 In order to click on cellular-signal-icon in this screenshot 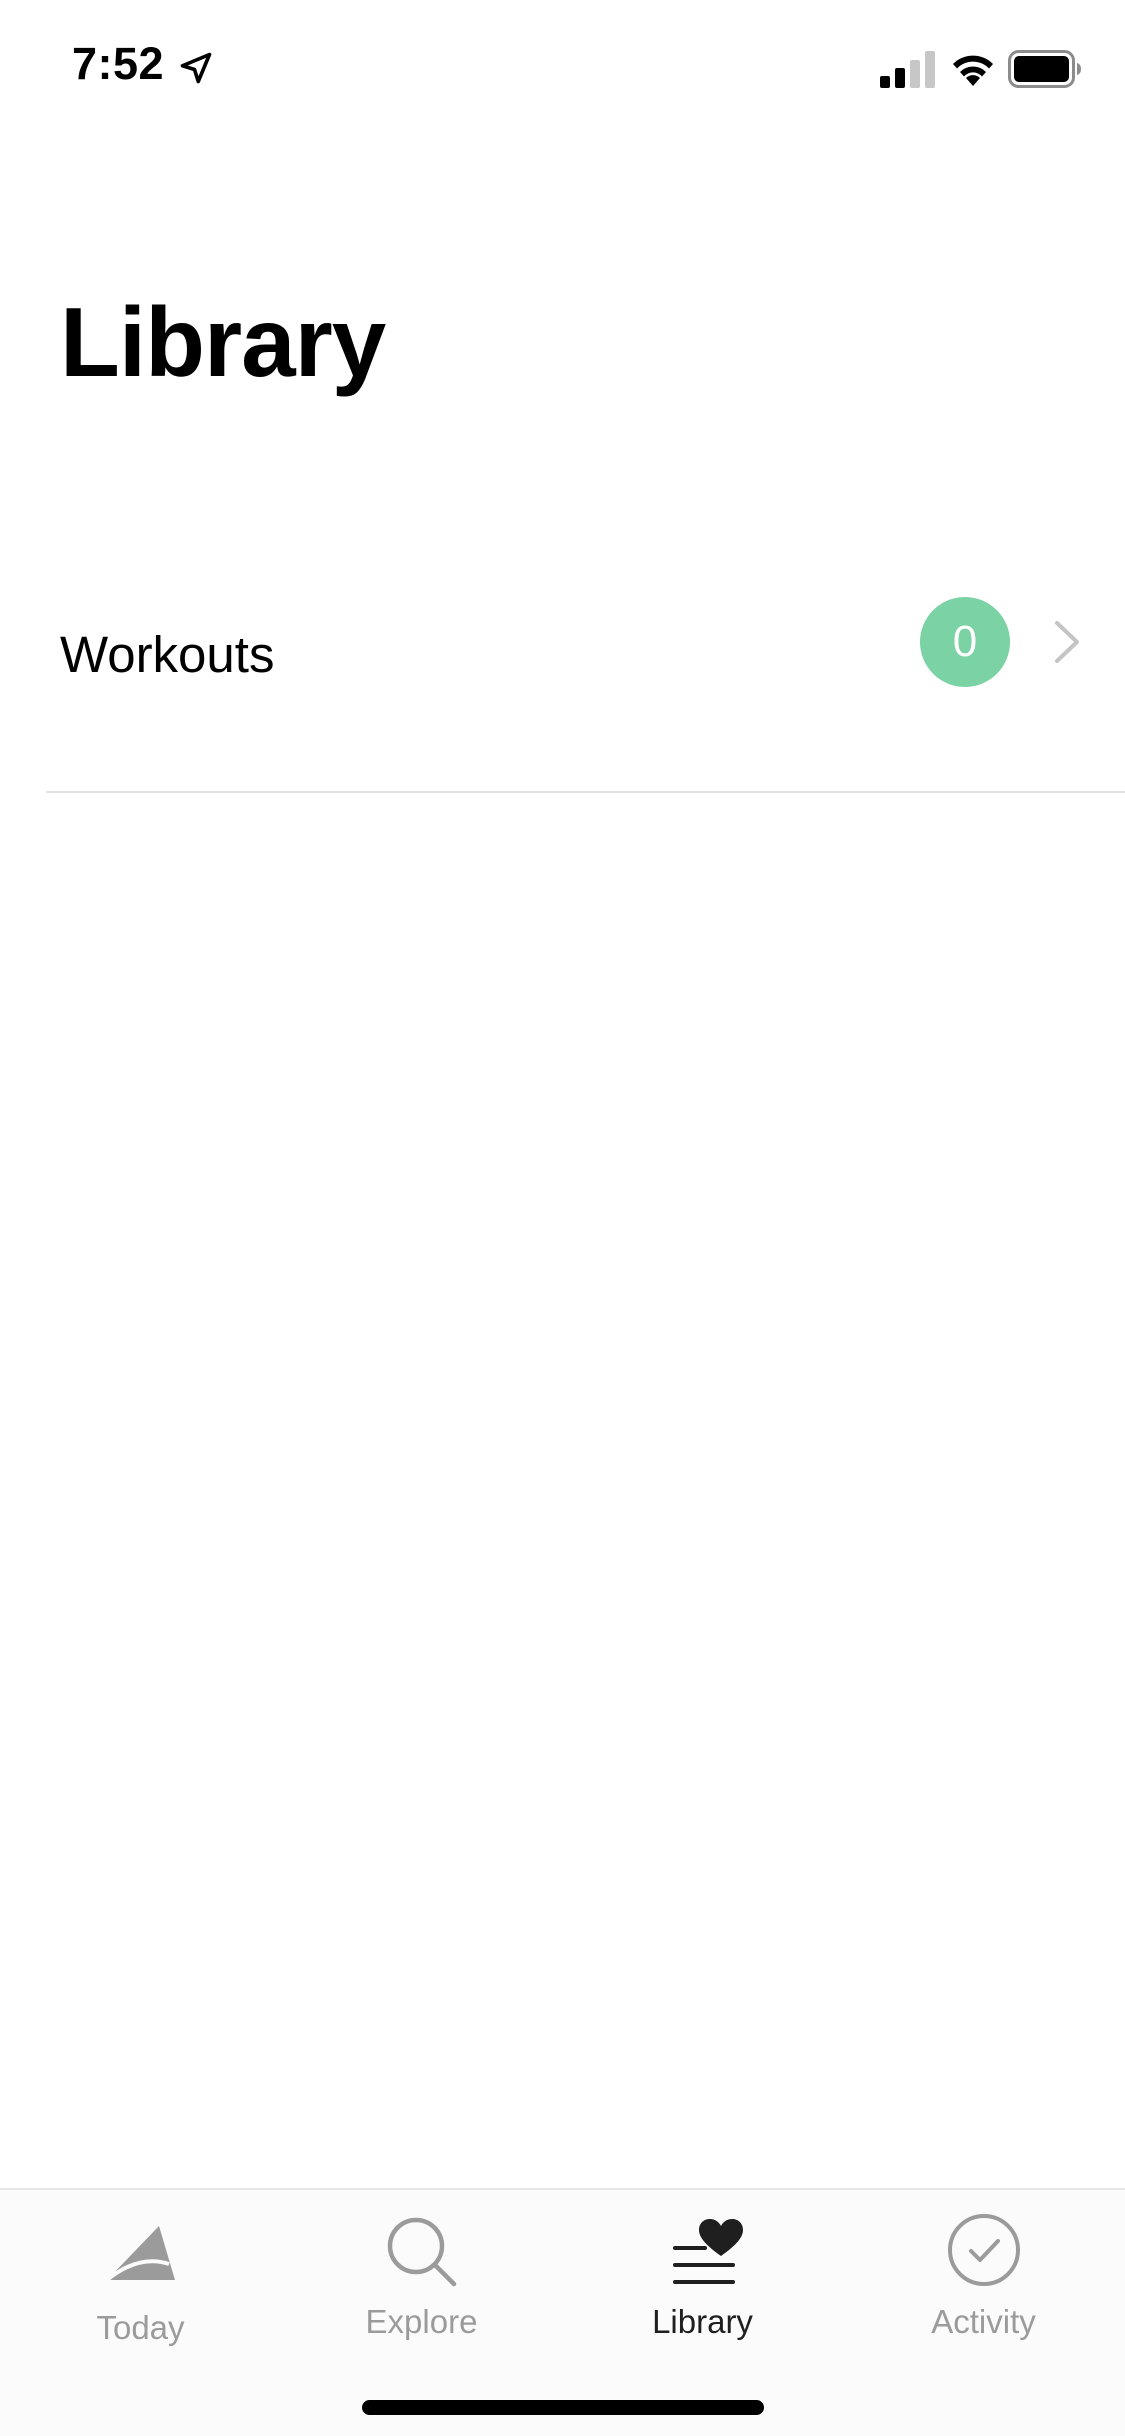, I will do `click(907, 69)`.